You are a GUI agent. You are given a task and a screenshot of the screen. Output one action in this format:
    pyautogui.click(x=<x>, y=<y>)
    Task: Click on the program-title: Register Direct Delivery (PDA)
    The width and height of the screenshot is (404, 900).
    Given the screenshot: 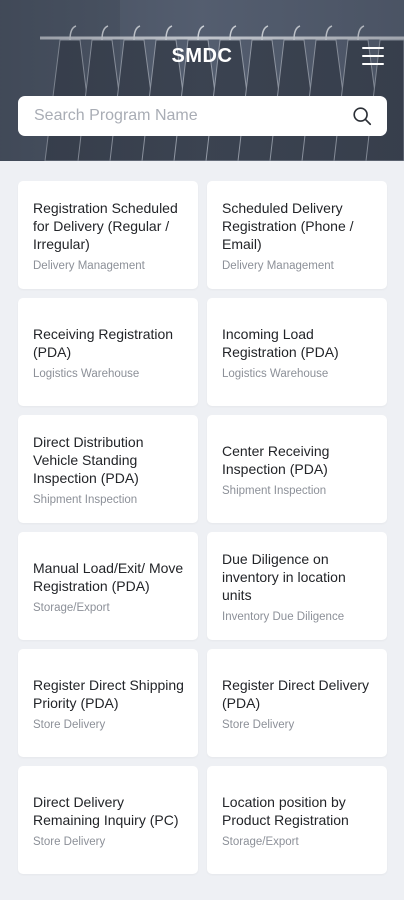 What is the action you would take?
    pyautogui.click(x=296, y=693)
    